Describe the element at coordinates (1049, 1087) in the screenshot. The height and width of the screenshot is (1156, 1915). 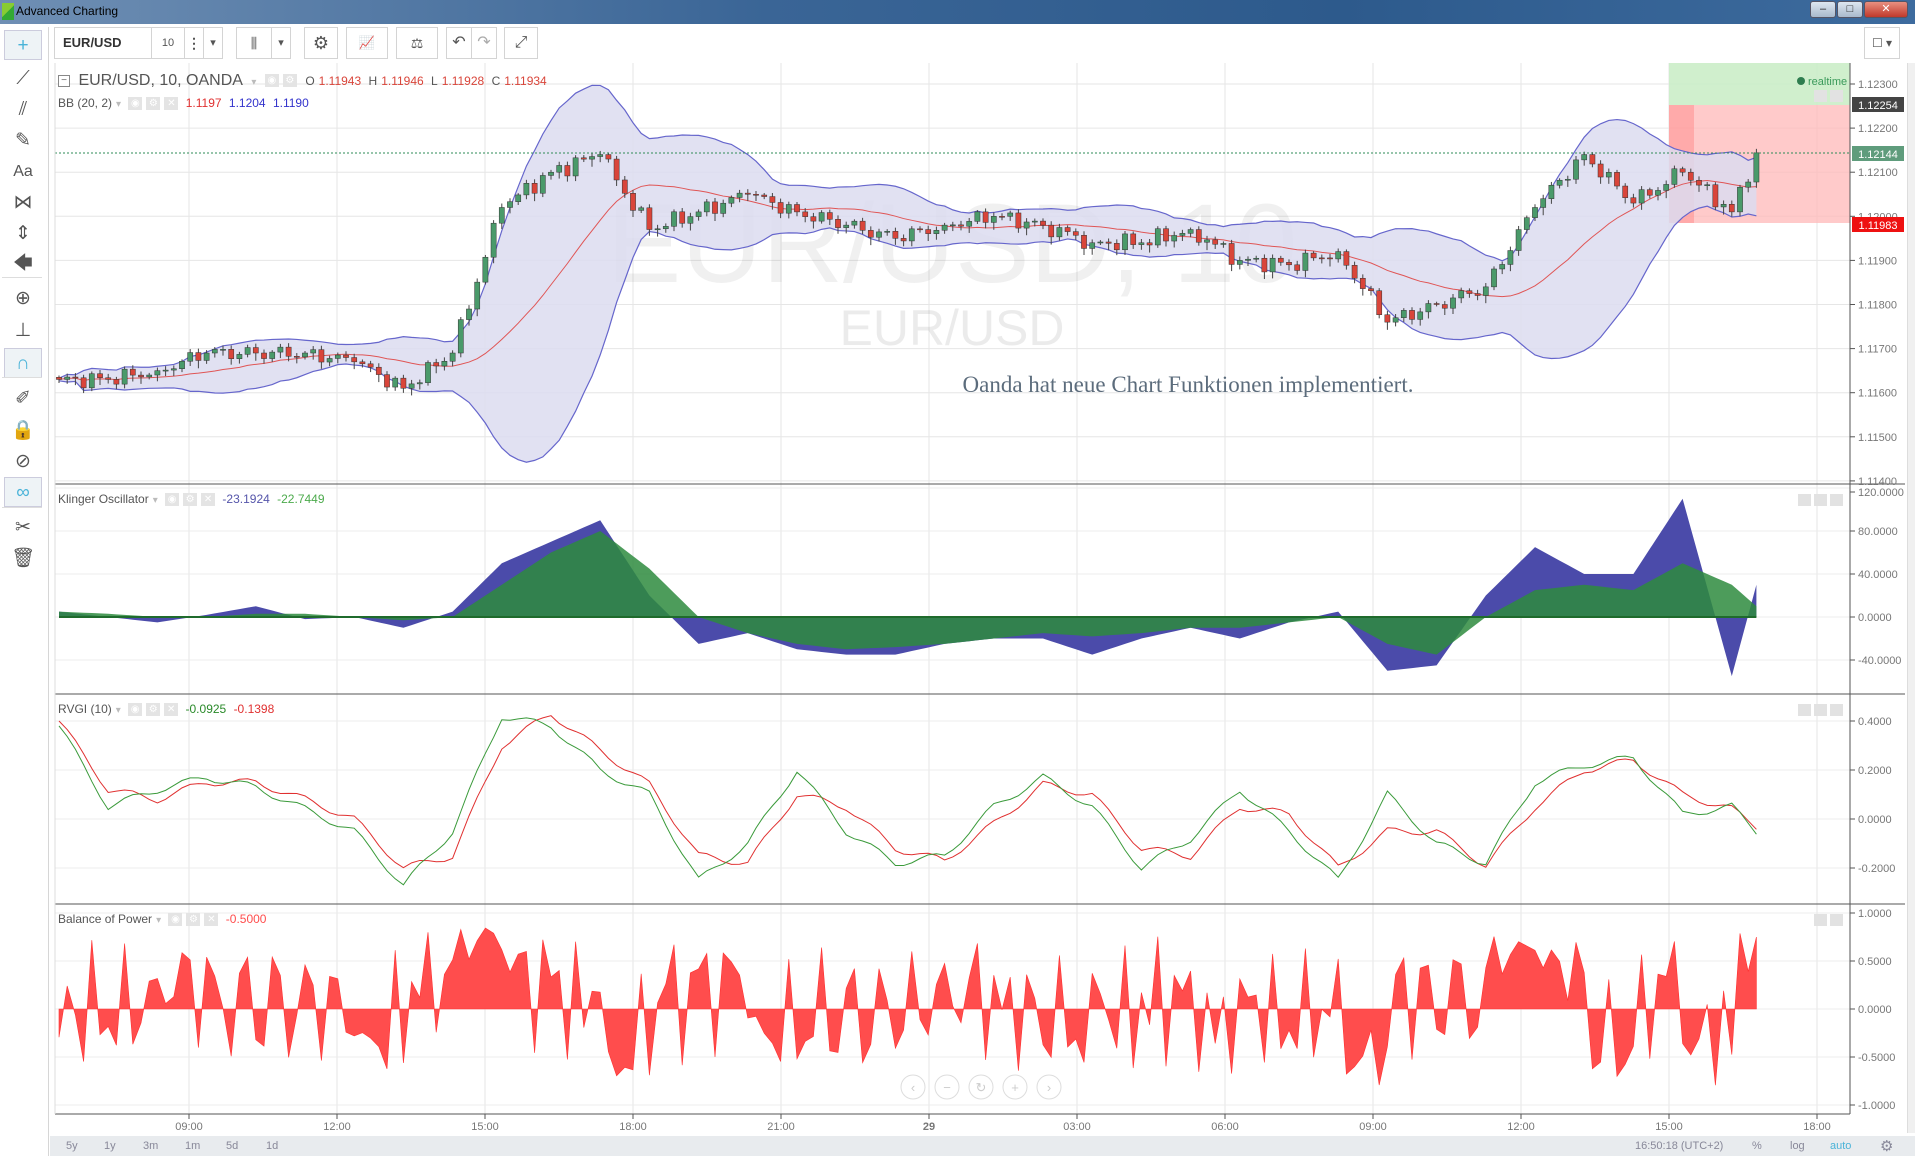
I see `chevron-right-icon: ›` at that location.